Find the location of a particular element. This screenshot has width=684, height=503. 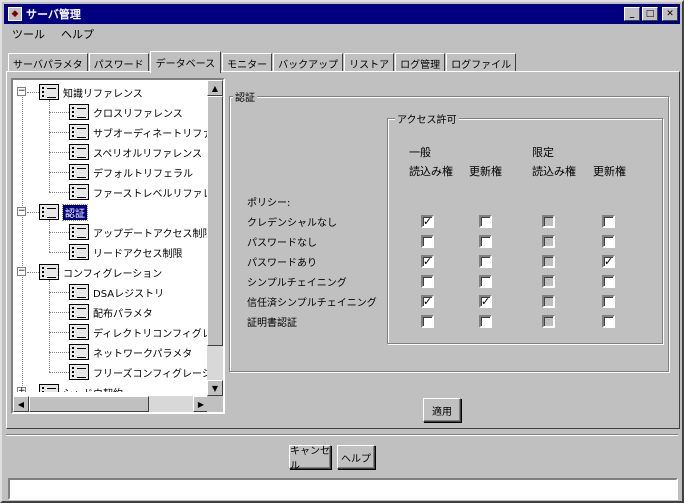

horizontal-scroll-thumb is located at coordinates (89, 404).